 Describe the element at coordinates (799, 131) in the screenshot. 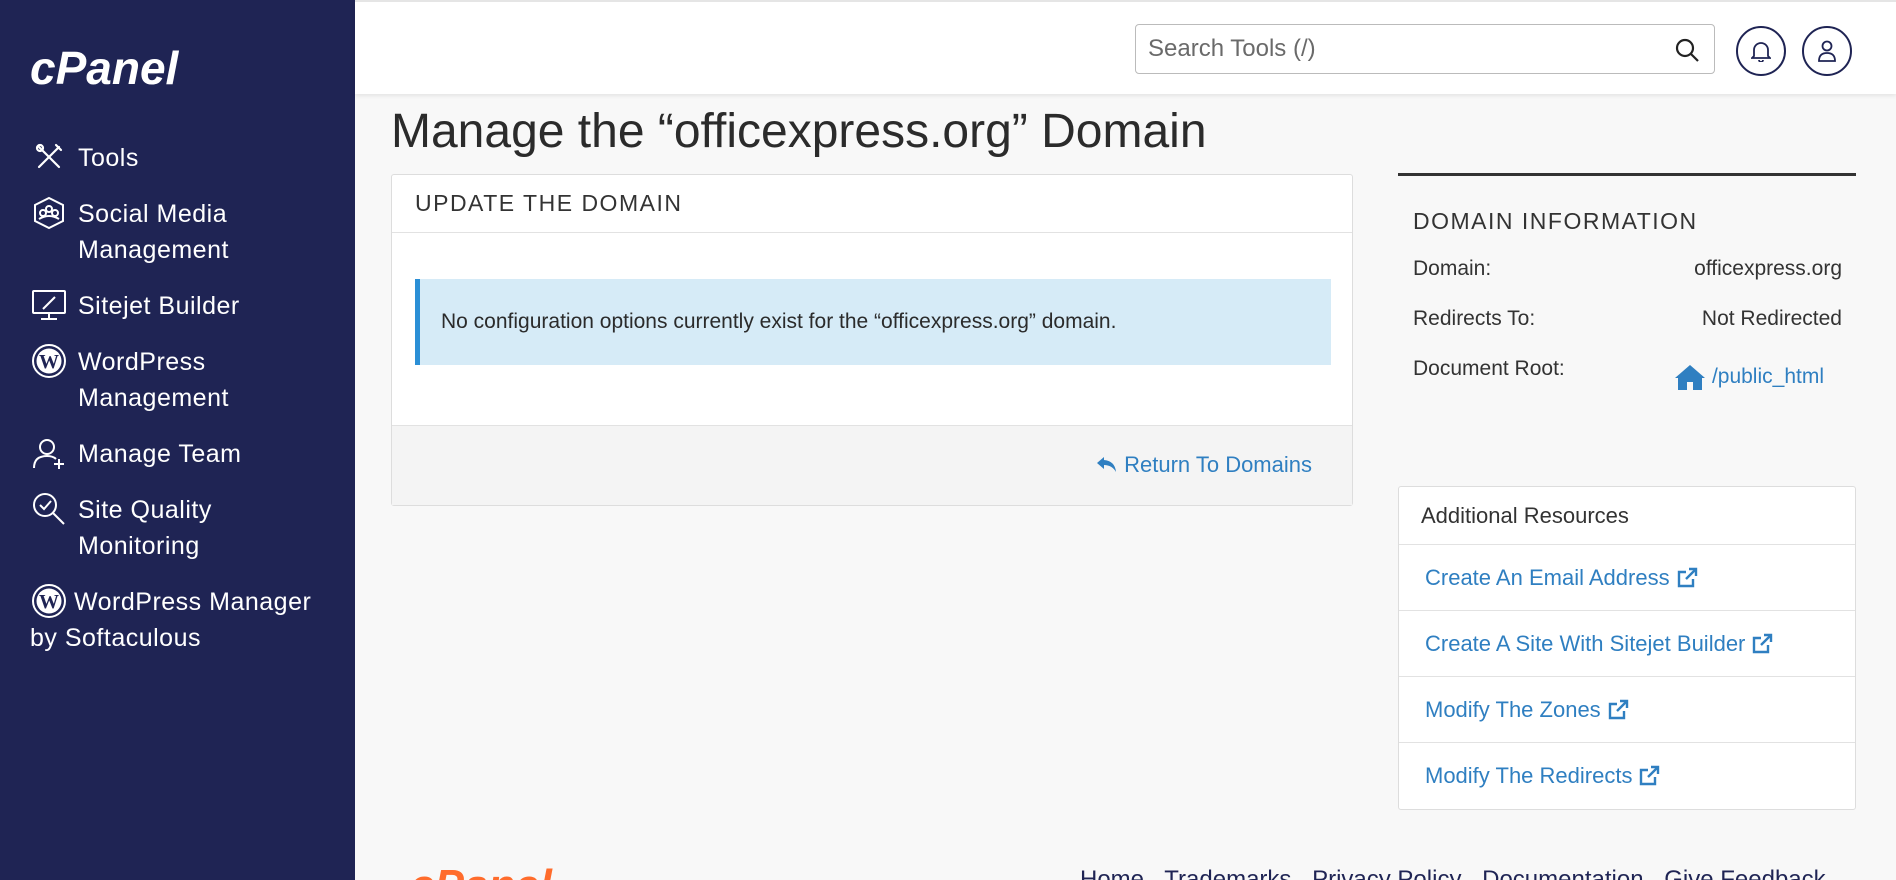

I see `page-title: Manage the “officexpress.org” Domain` at that location.